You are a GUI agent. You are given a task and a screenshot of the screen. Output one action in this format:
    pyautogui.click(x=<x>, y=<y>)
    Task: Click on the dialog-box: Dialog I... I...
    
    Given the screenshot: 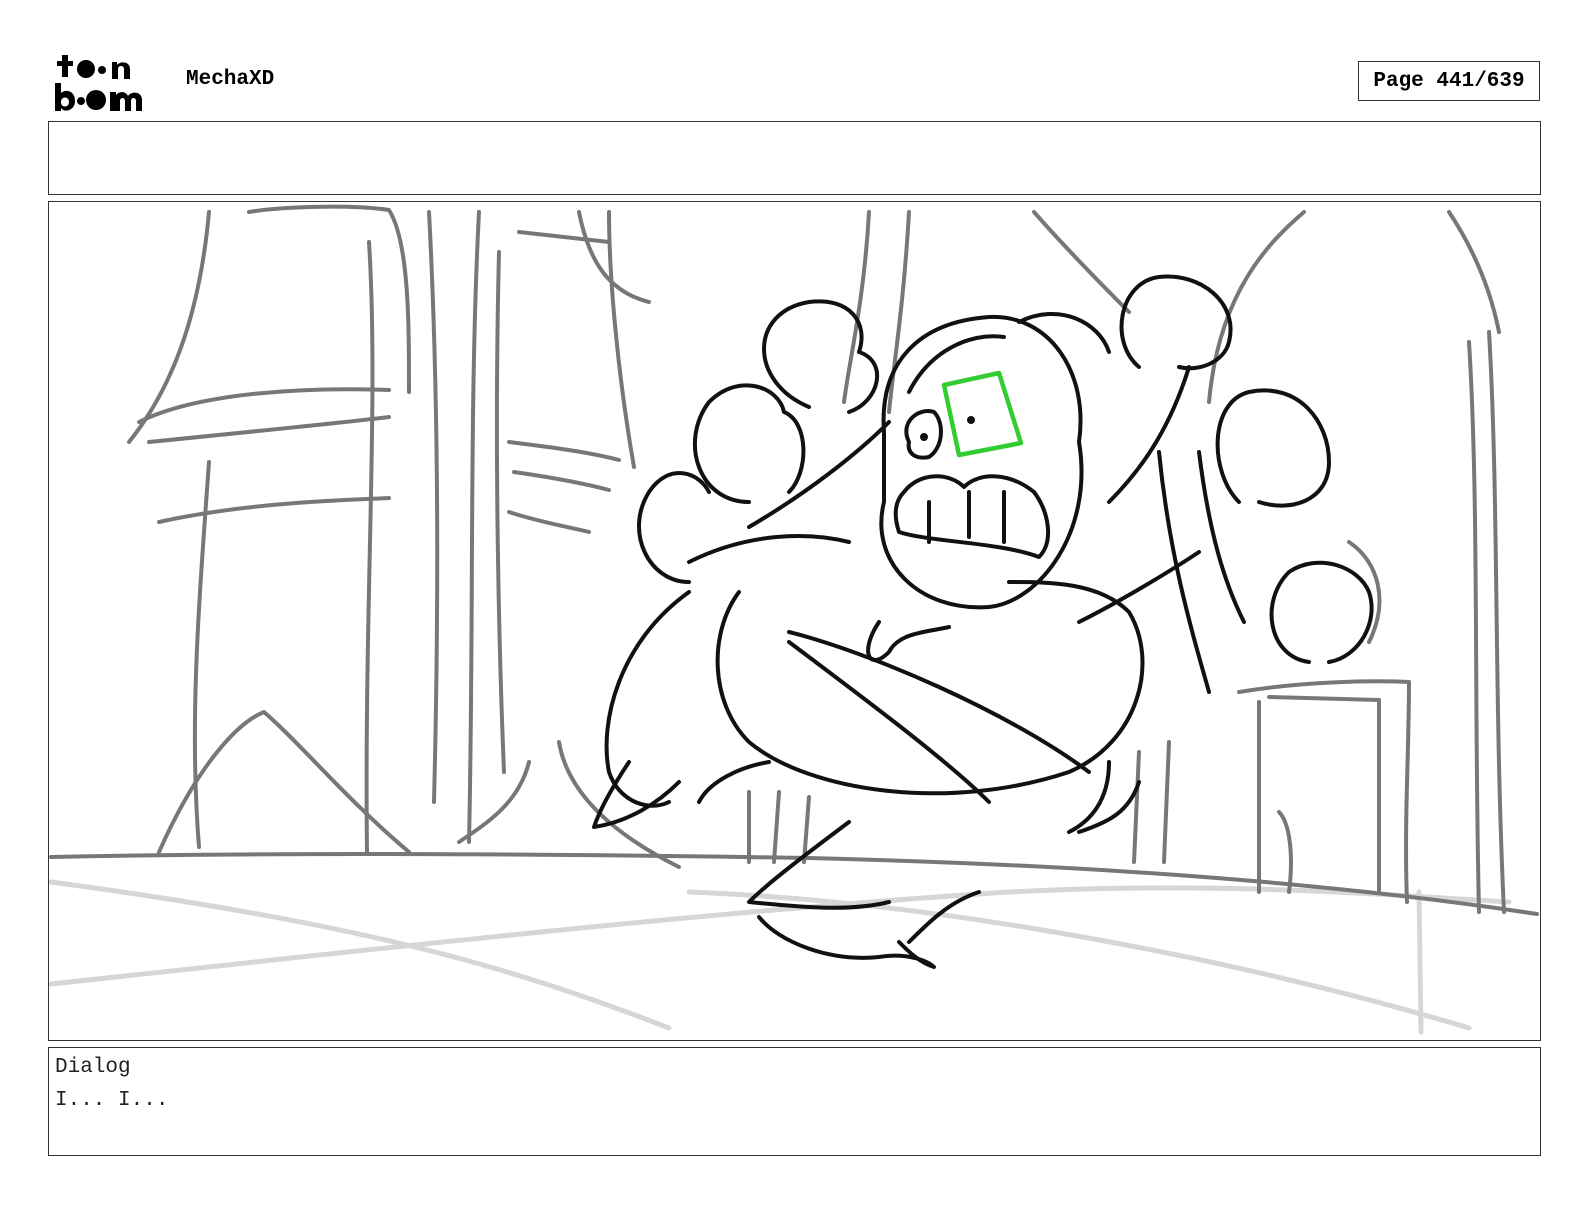 What is the action you would take?
    pyautogui.click(x=794, y=1101)
    